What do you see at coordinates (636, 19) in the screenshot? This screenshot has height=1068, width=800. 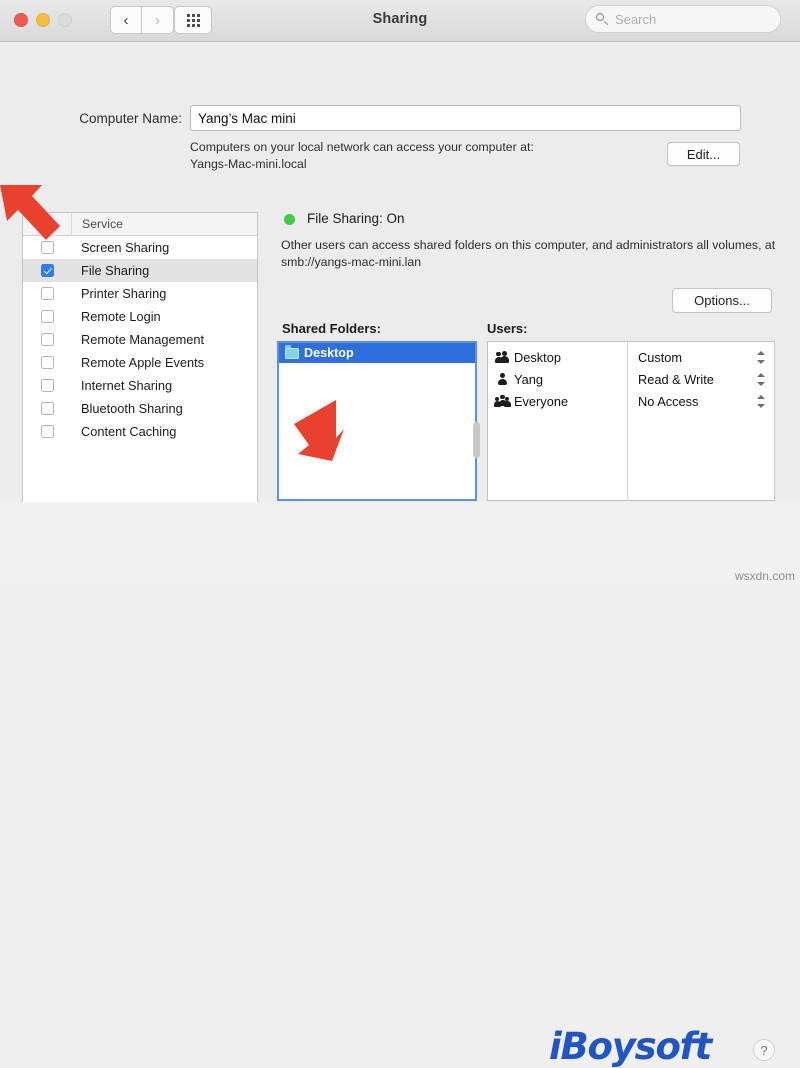 I see `search-placeholder: Search` at bounding box center [636, 19].